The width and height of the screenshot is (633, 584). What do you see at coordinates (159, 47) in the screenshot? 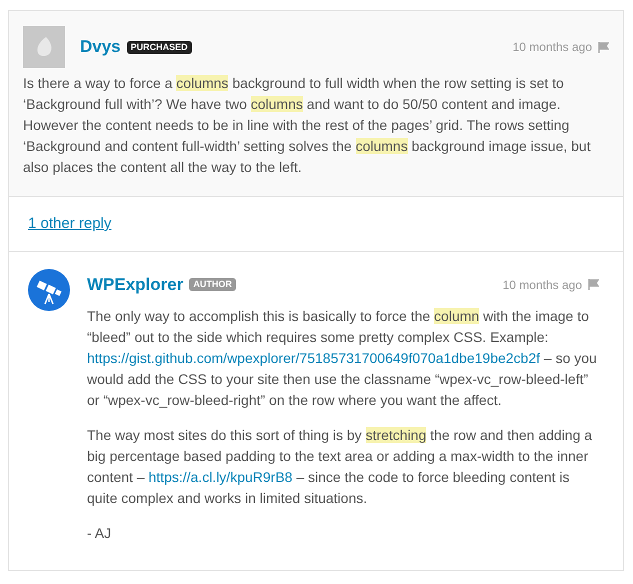
I see `user-badge: PURCHASED` at bounding box center [159, 47].